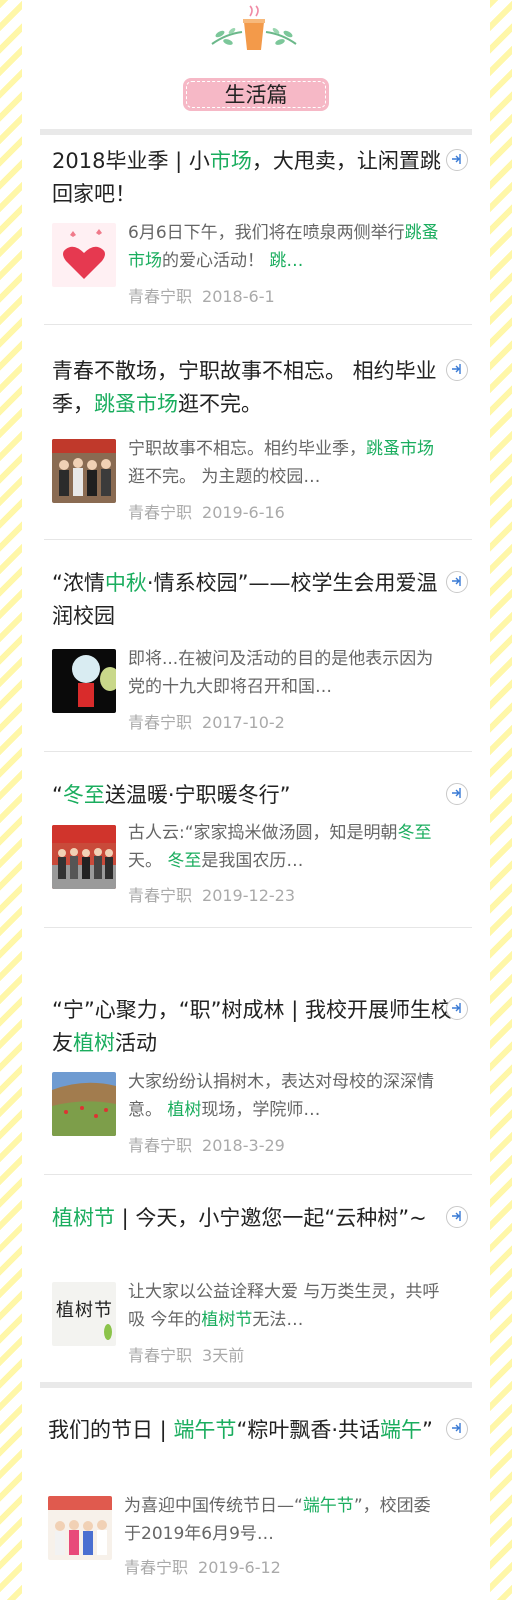 This screenshot has height=1600, width=512. What do you see at coordinates (243, 1145) in the screenshot?
I see `article-date: 2018-3-29` at bounding box center [243, 1145].